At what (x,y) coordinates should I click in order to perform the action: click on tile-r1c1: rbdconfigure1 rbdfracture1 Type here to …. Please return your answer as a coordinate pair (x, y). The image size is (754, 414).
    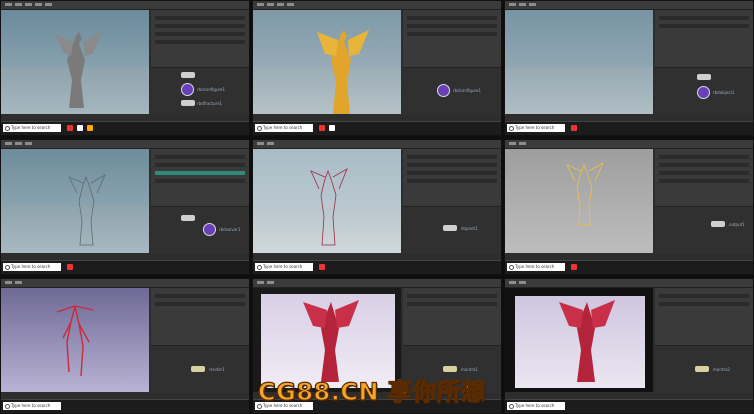
    Looking at the image, I should click on (125, 68).